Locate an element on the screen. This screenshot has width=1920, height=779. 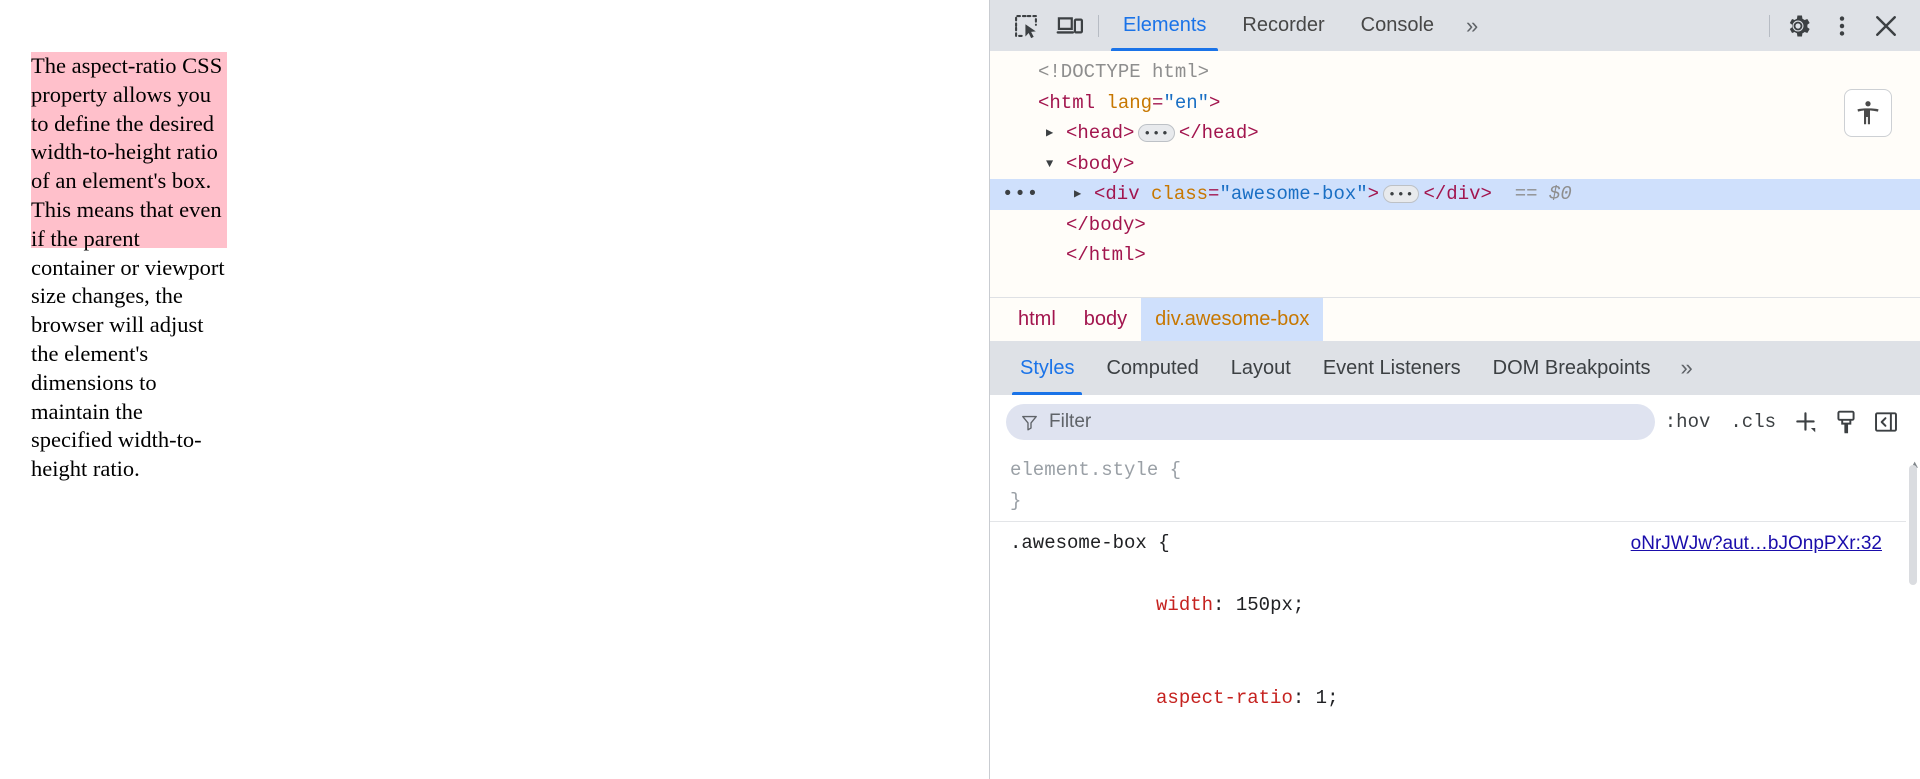
body-close-tag: </body> is located at coordinates (1106, 224).